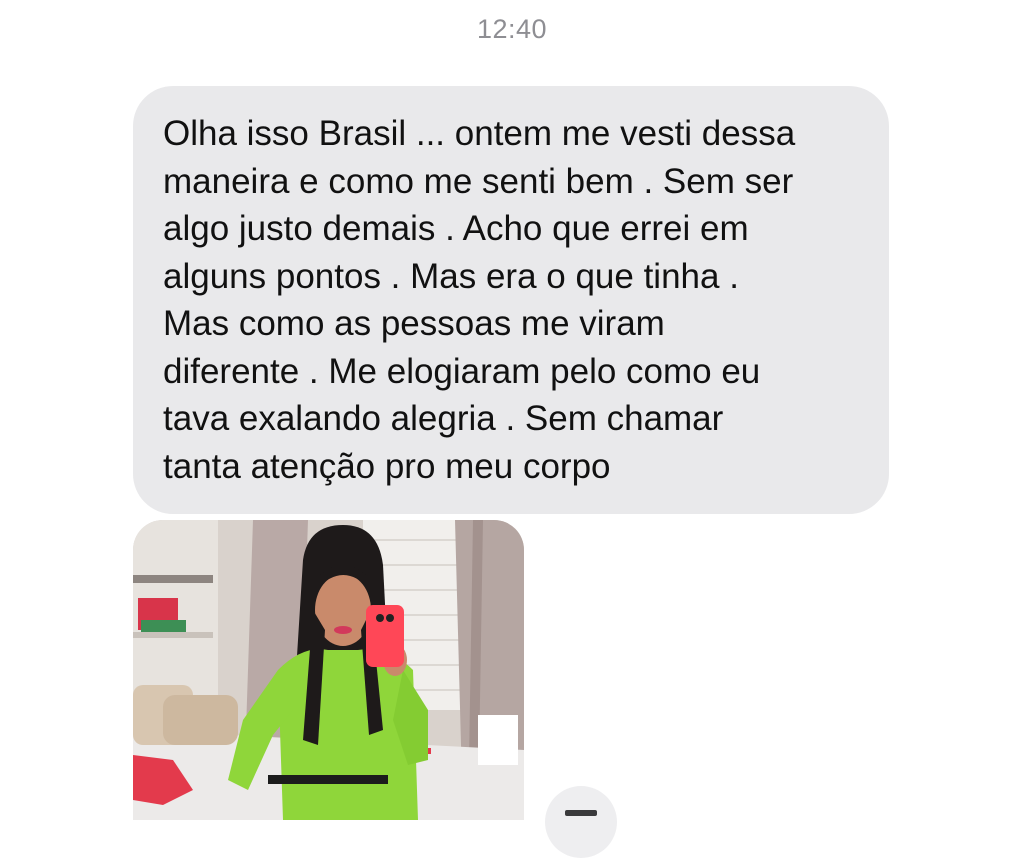 Image resolution: width=1024 pixels, height=858 pixels. I want to click on message-line: maneira e como me senti bem . Sem ser, so click(478, 181).